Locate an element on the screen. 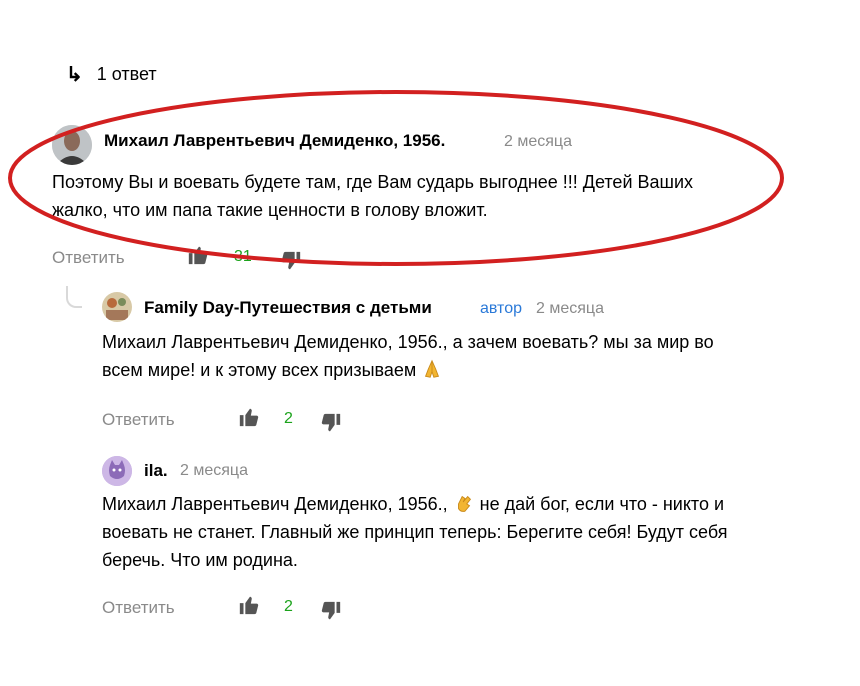 The width and height of the screenshot is (860, 686). thread-connector is located at coordinates (74, 297).